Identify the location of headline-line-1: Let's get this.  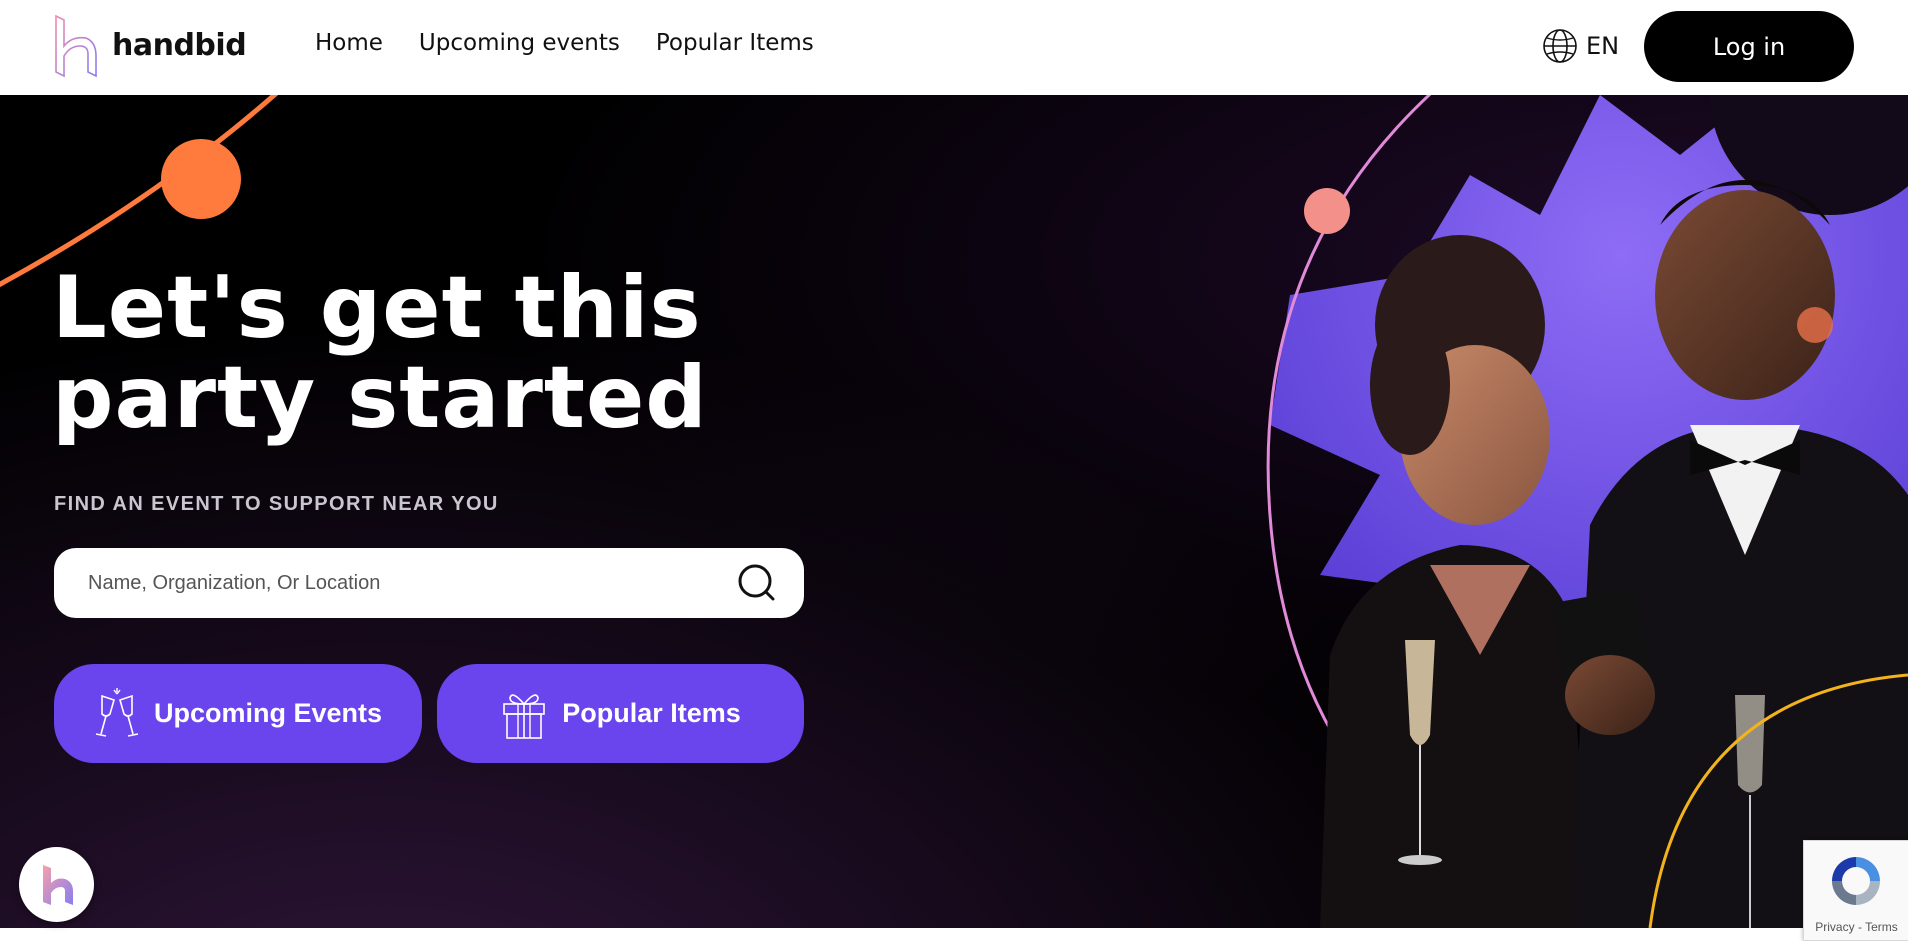
(377, 308).